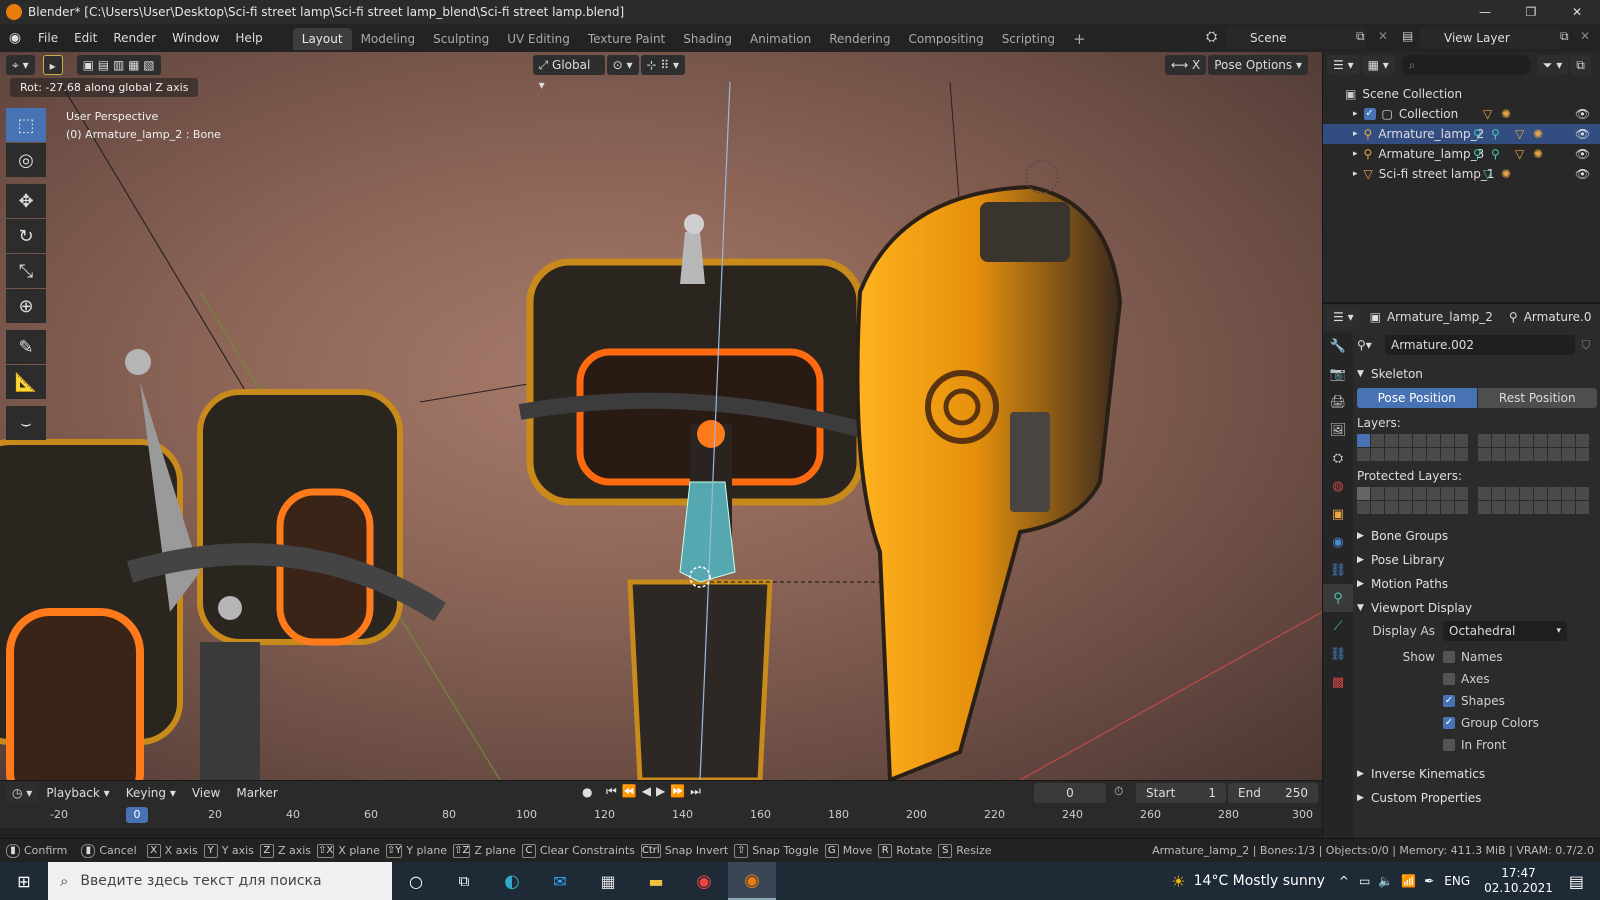 Image resolution: width=1600 pixels, height=900 pixels. I want to click on armature-name-field: Armature.002, so click(1480, 345).